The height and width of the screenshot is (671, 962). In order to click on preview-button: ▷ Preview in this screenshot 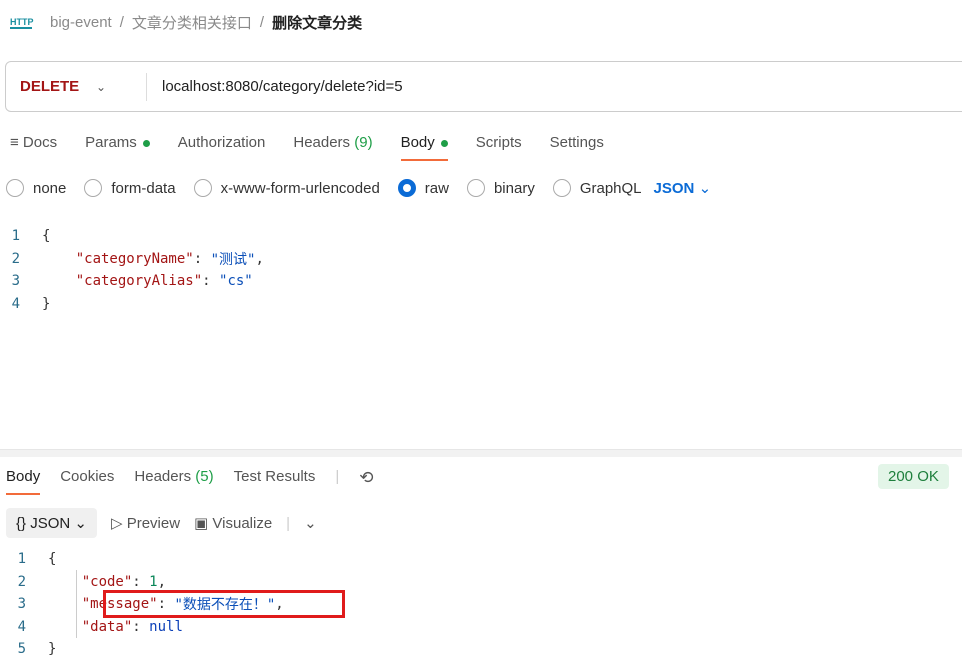, I will do `click(145, 523)`.